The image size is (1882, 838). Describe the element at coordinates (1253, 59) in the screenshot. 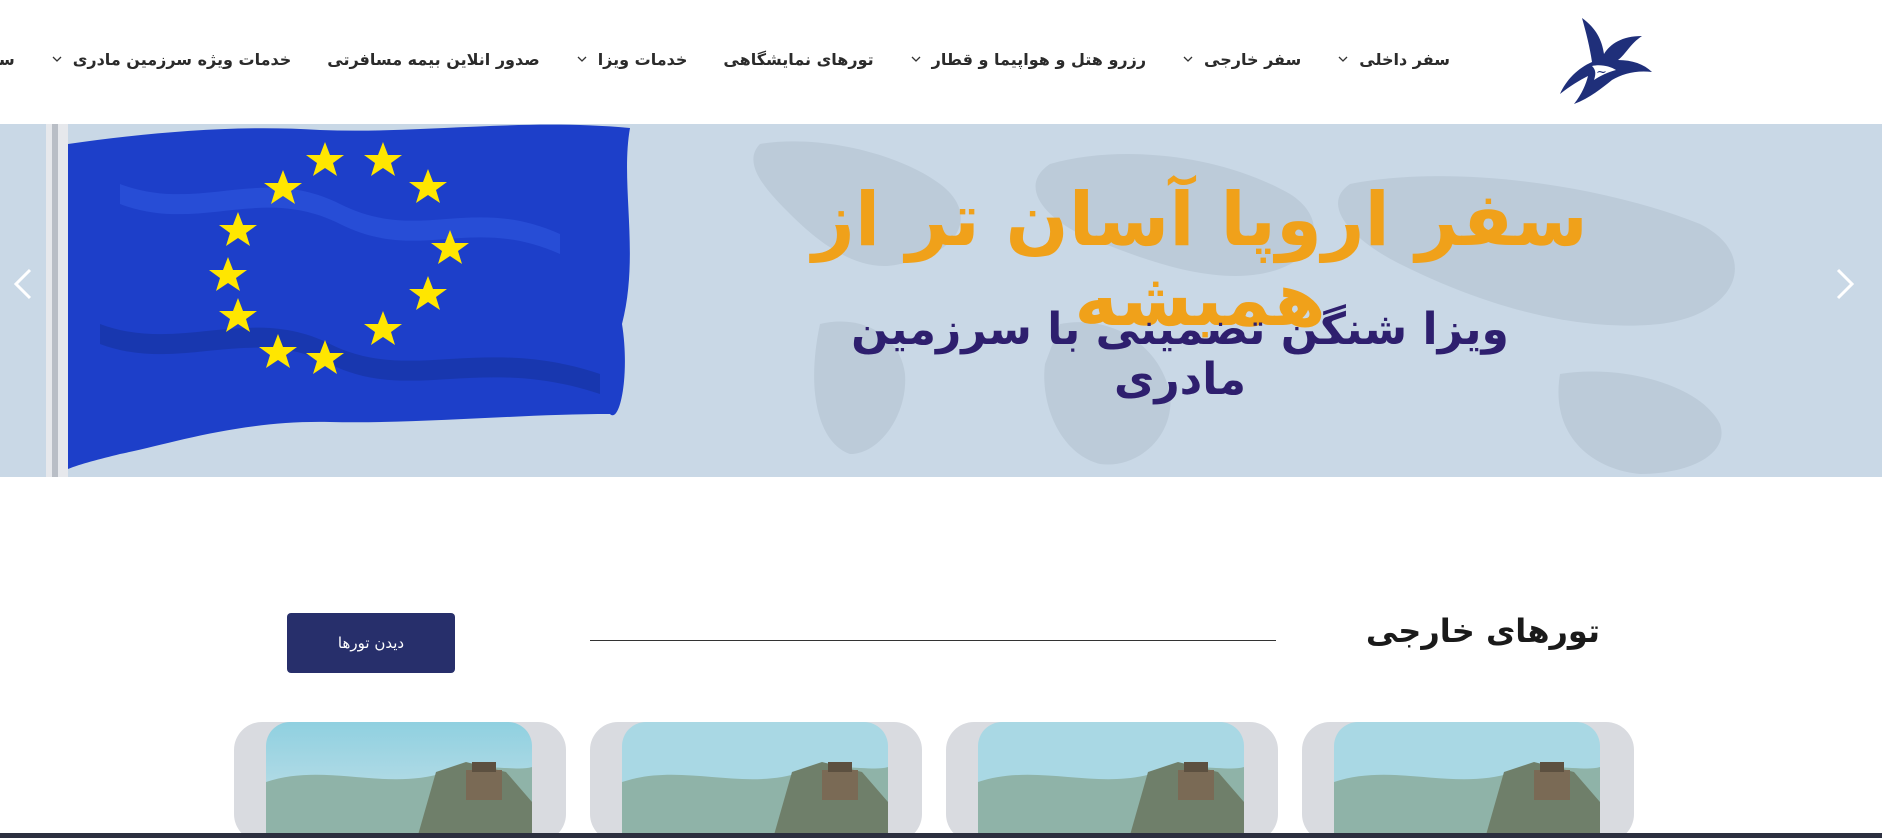

I see `nav-label: سفر خارجی` at that location.